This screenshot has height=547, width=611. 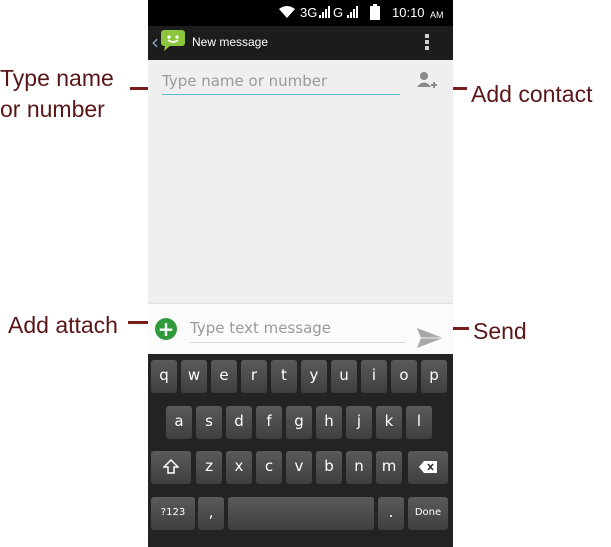 What do you see at coordinates (224, 376) in the screenshot?
I see `key-e: e` at bounding box center [224, 376].